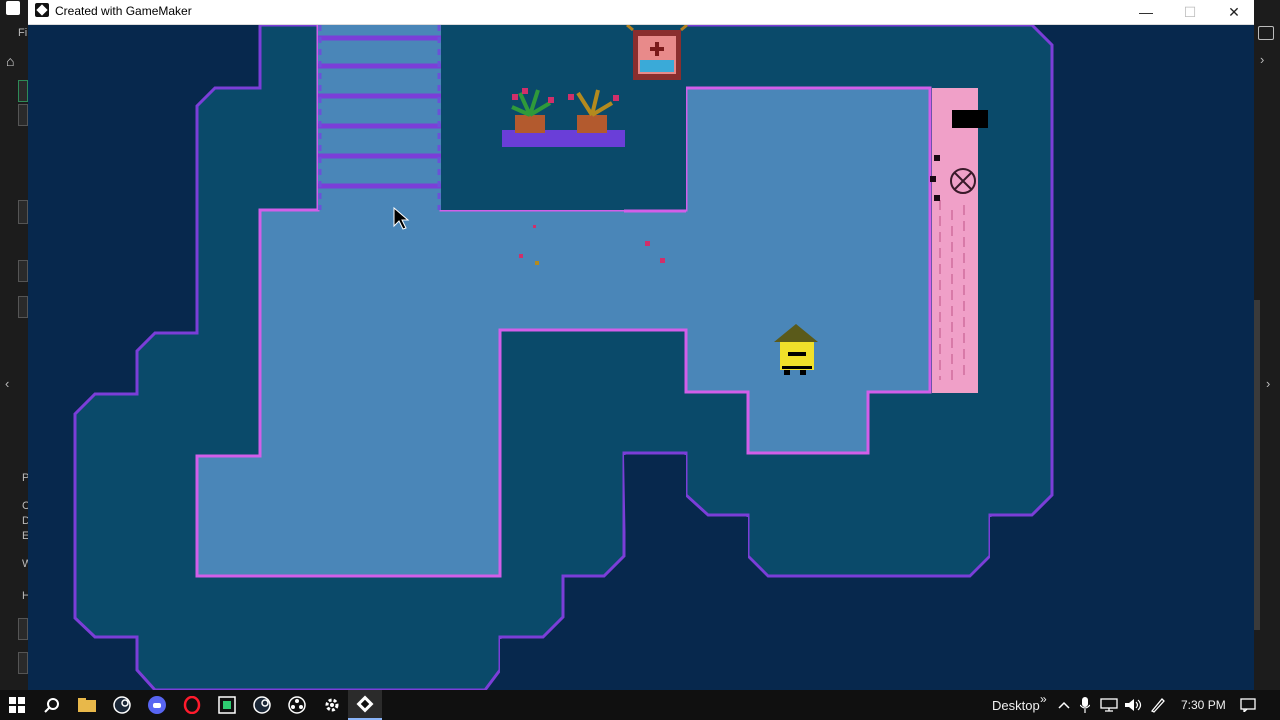 Image resolution: width=1280 pixels, height=720 pixels. What do you see at coordinates (123, 11) in the screenshot?
I see `window-title: Created with GameMaker` at bounding box center [123, 11].